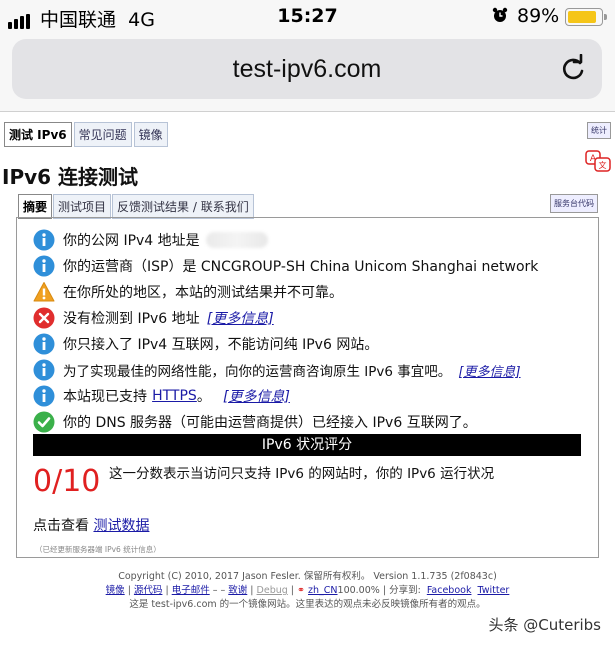  Describe the element at coordinates (500, 14) in the screenshot. I see `alarm-icon` at that location.